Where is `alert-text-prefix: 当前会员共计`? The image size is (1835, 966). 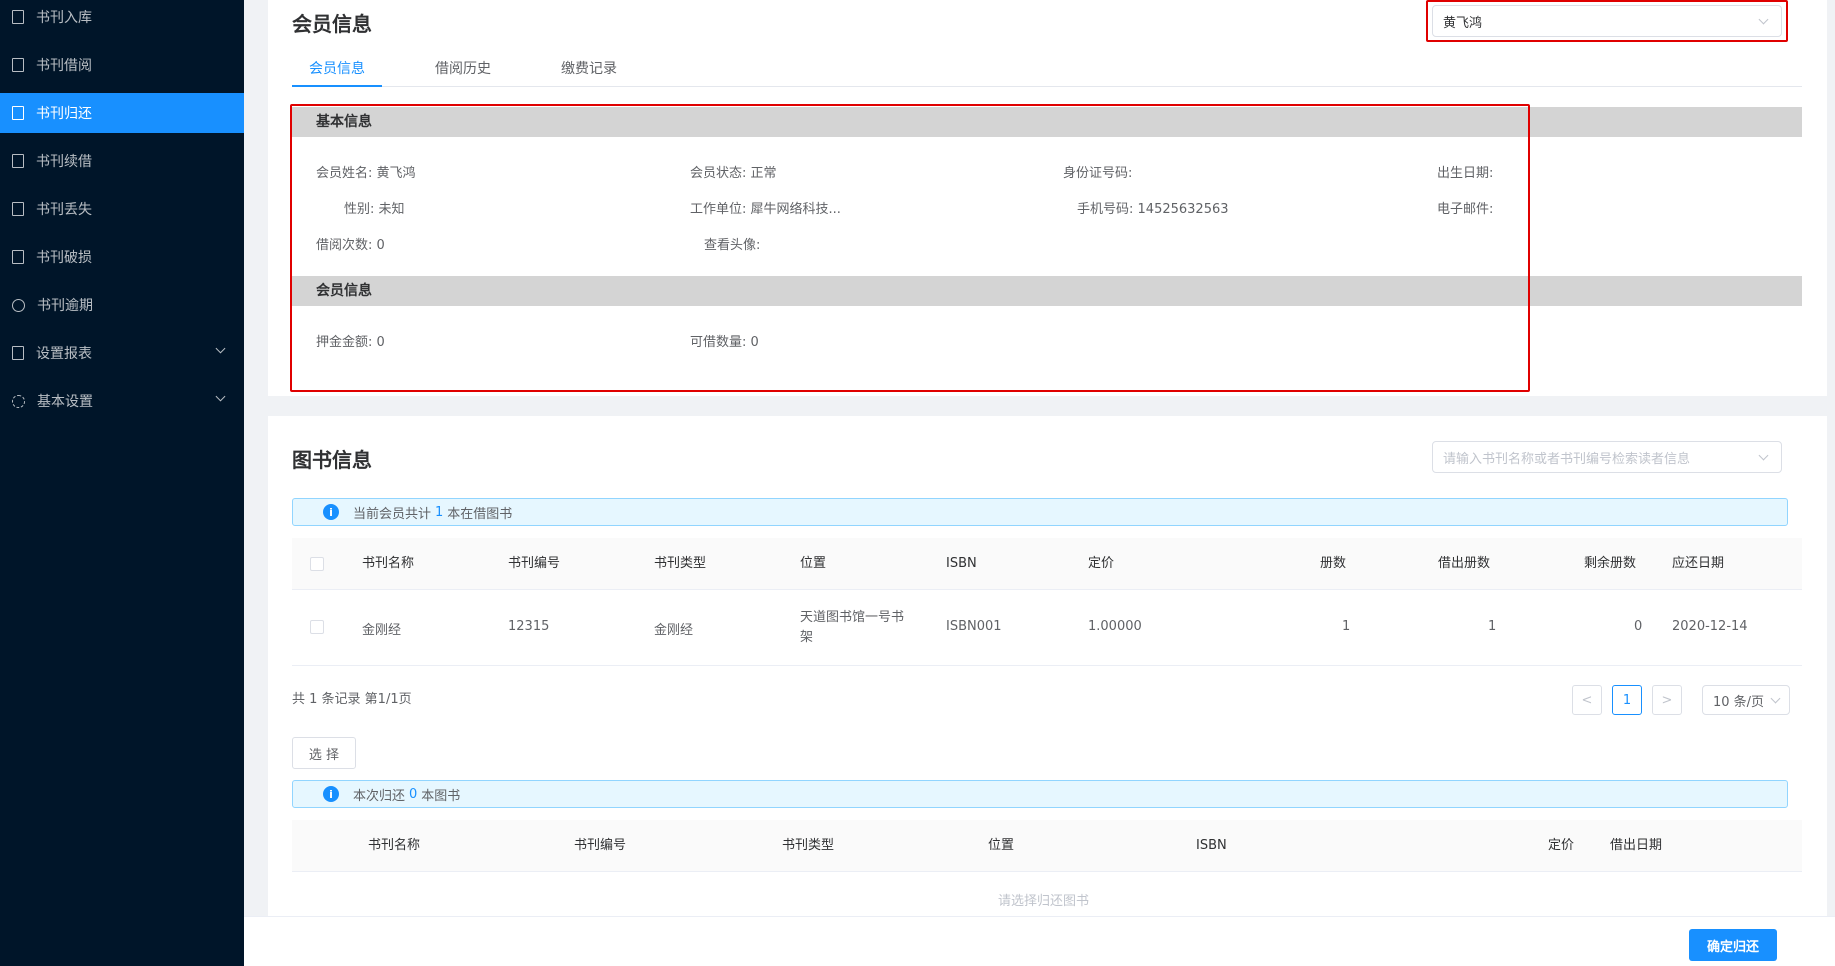
alert-text-prefix: 当前会员共计 is located at coordinates (392, 514).